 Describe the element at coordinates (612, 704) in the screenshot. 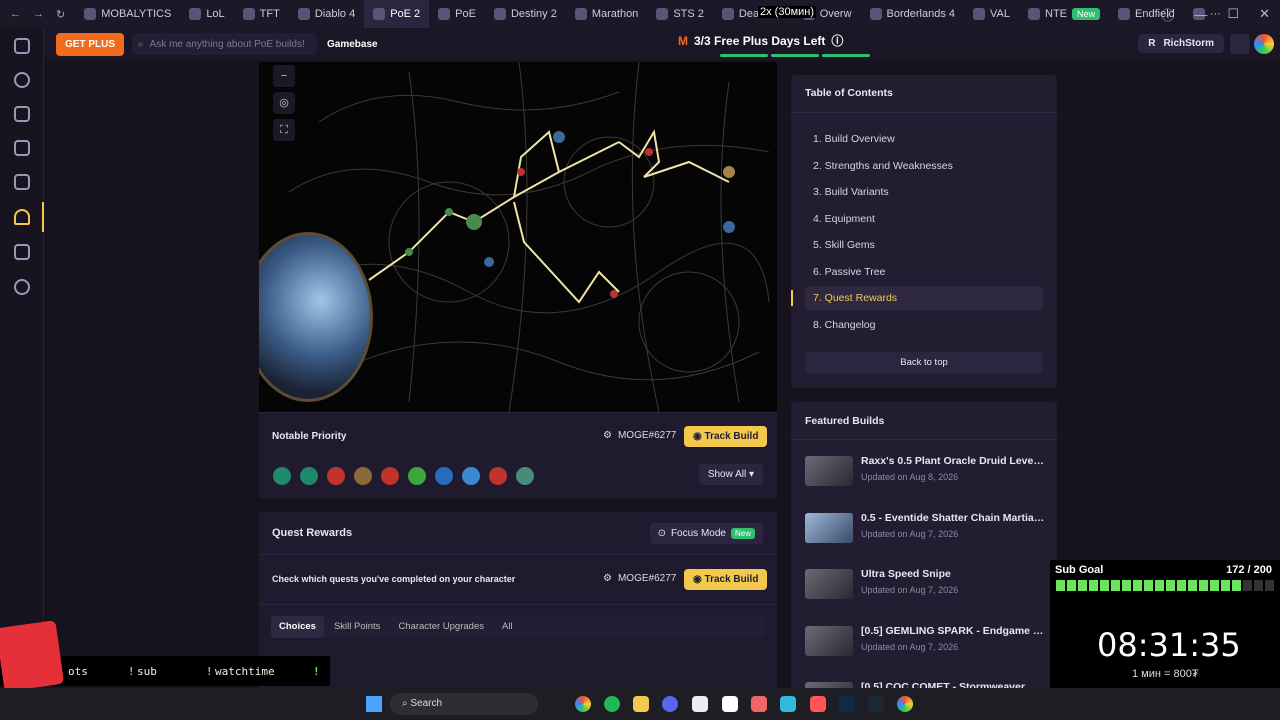

I see `spotify-icon` at that location.